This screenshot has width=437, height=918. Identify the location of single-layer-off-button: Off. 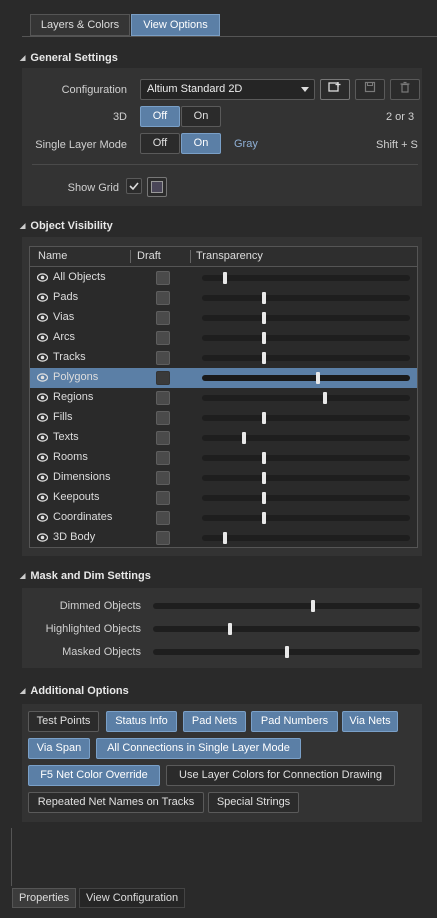
(160, 143).